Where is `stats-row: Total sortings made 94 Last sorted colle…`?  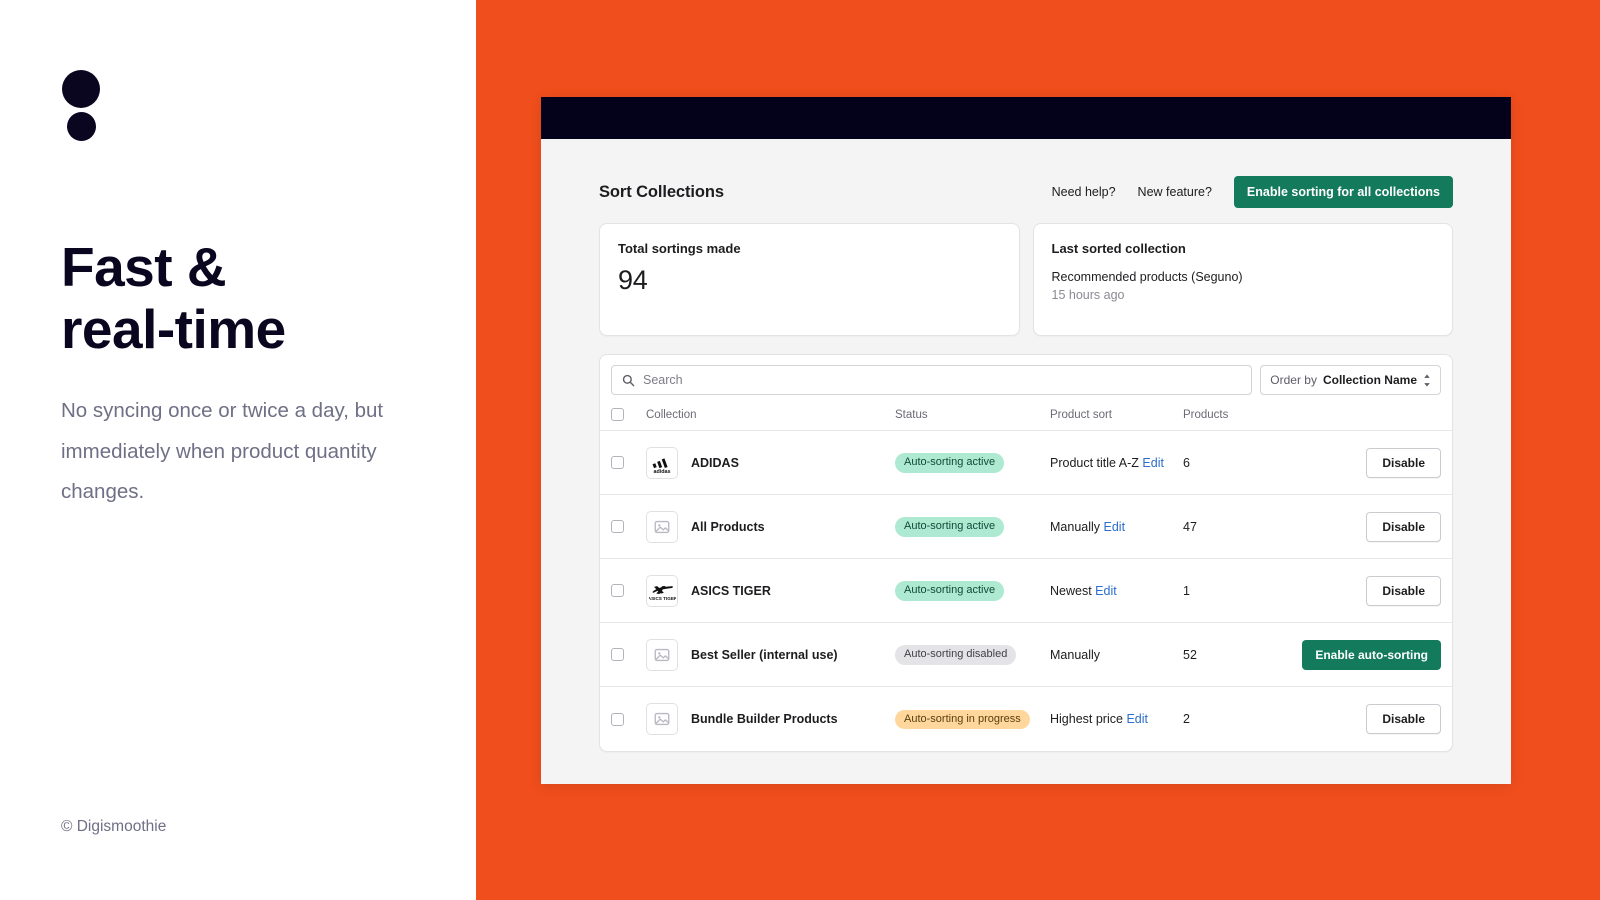
stats-row: Total sortings made 94 Last sorted colle… is located at coordinates (1026, 272).